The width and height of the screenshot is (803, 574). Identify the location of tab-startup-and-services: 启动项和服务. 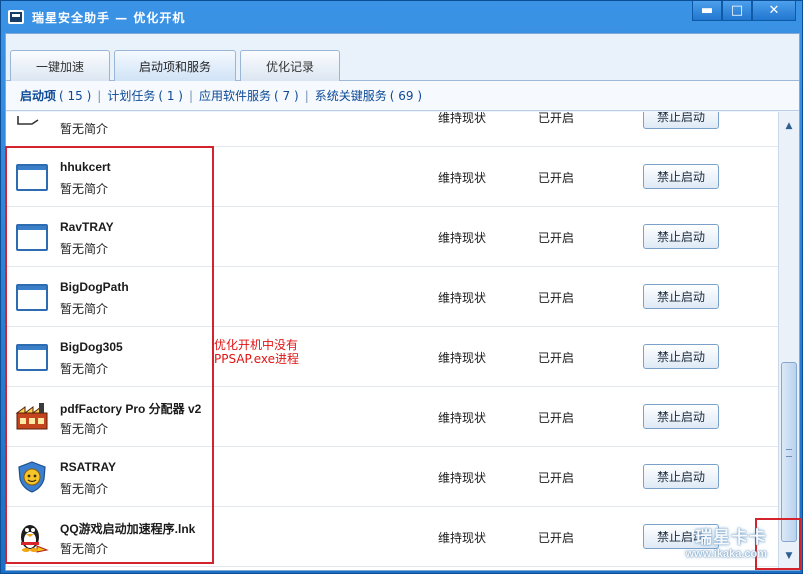
(175, 66).